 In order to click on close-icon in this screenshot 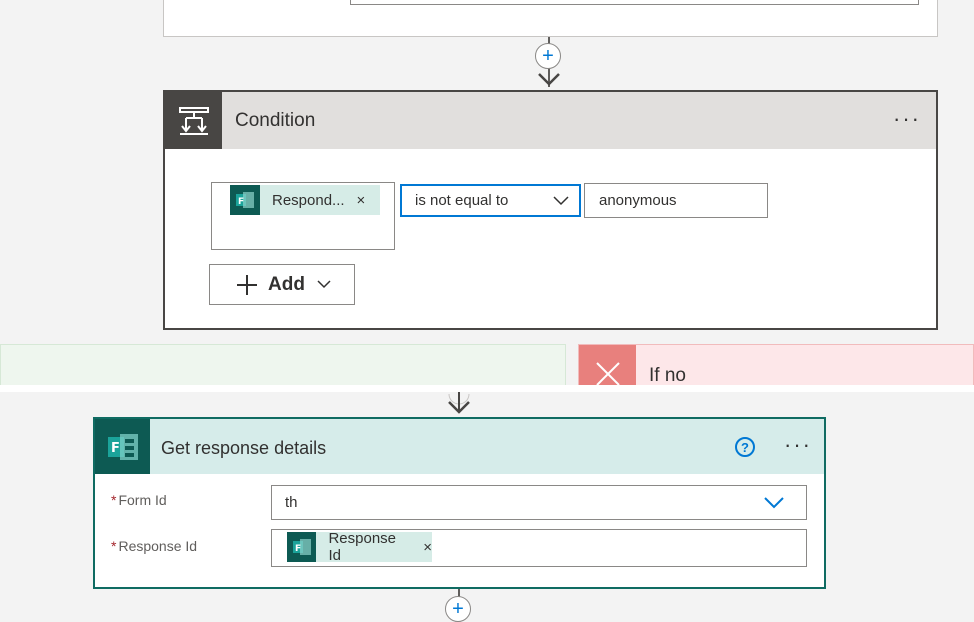, I will do `click(607, 365)`.